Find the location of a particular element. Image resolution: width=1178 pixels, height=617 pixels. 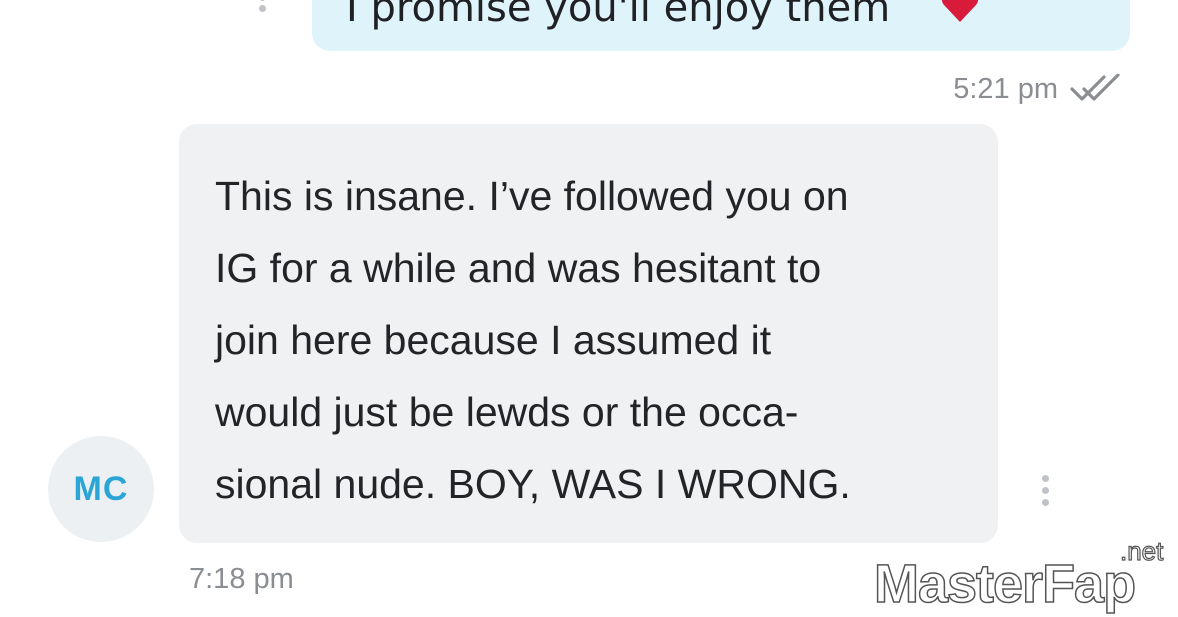

message-line: would just be lewds or the occa- is located at coordinates (507, 412).